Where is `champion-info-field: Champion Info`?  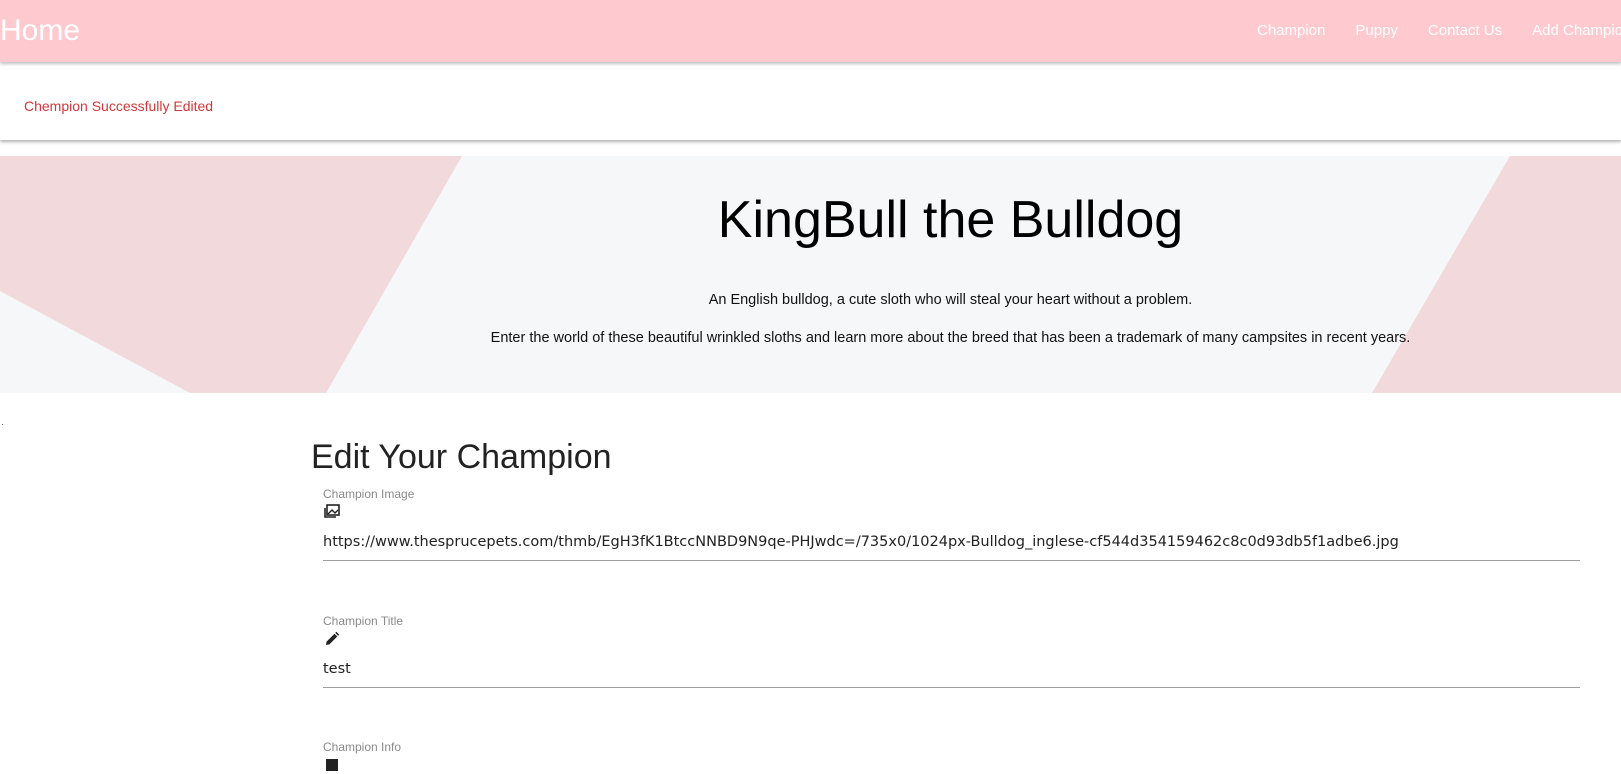 champion-info-field: Champion Info is located at coordinates (951, 757).